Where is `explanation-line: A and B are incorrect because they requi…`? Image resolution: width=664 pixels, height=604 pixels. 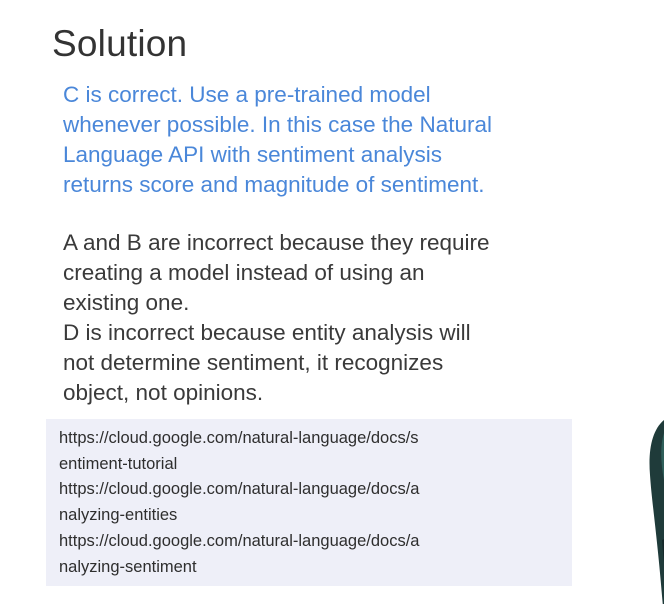
explanation-line: A and B are incorrect because they requi… is located at coordinates (276, 242).